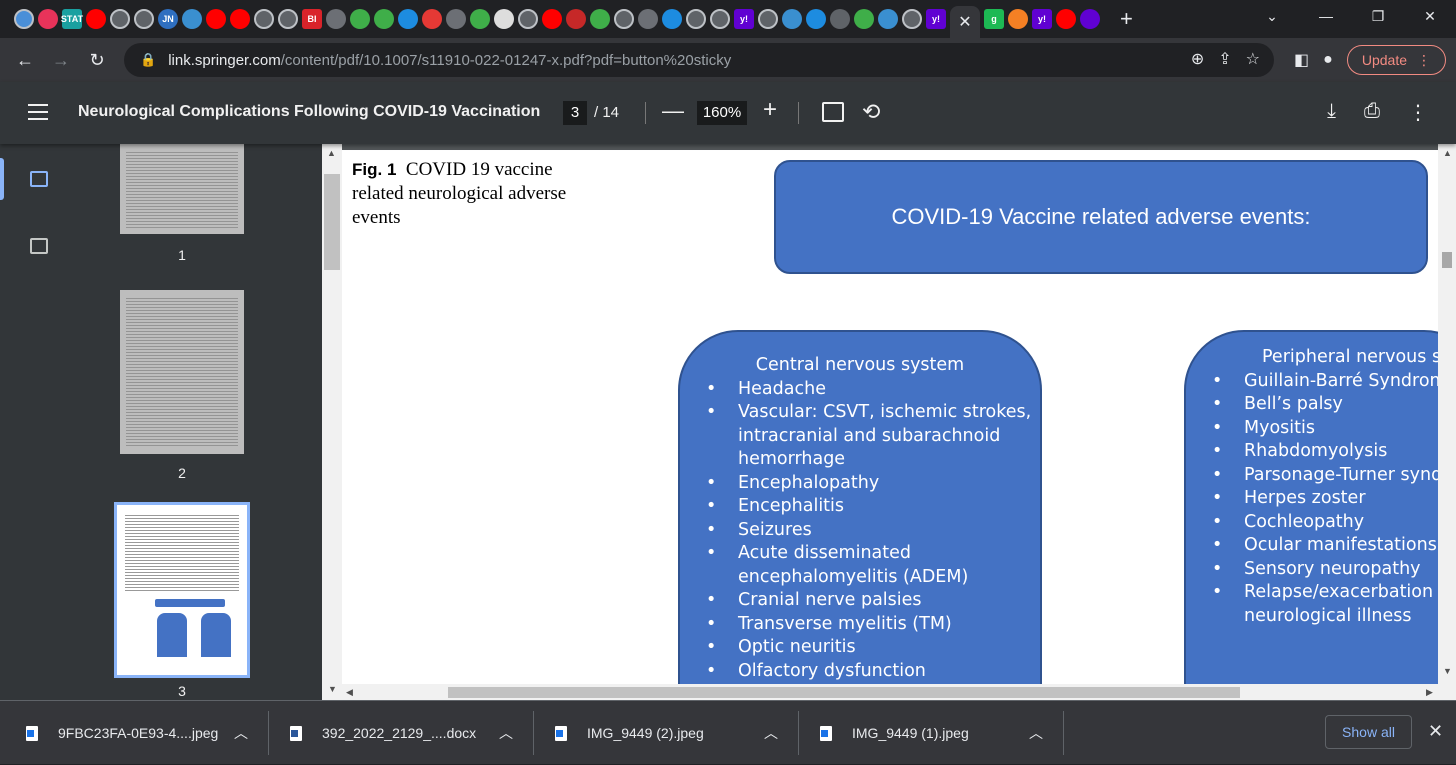 The height and width of the screenshot is (765, 1456). Describe the element at coordinates (1372, 112) in the screenshot. I see `print-icon: ⎙` at that location.